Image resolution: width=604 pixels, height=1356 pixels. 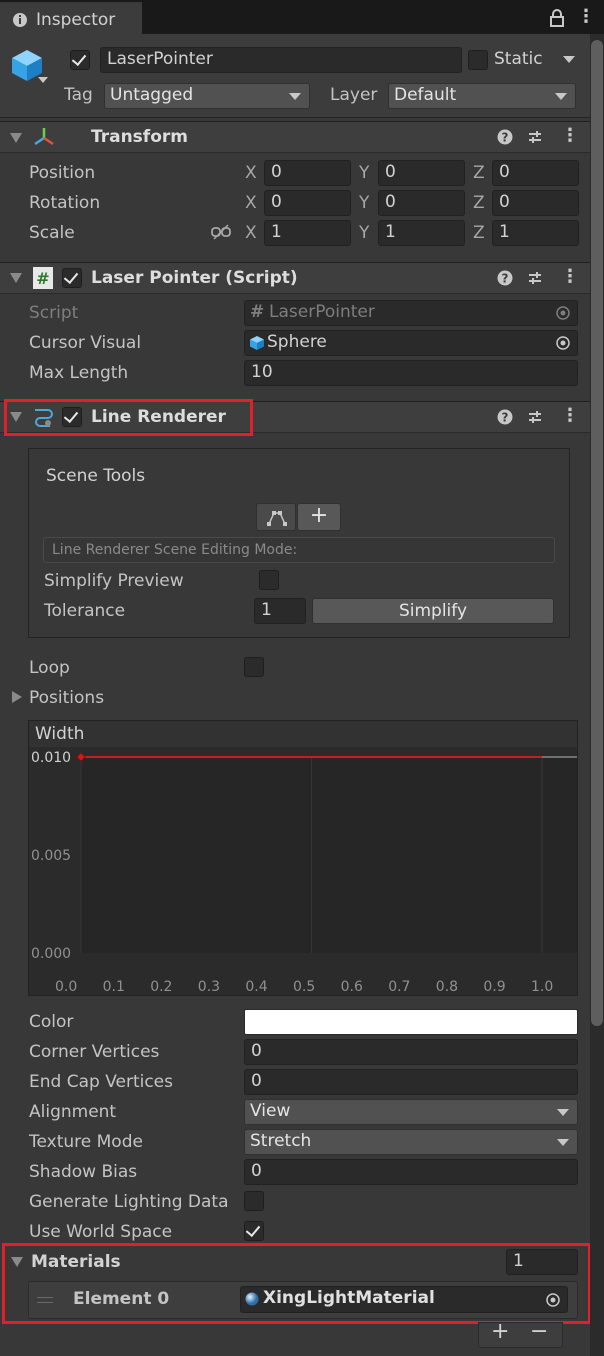 I want to click on materials-foldout-icon, so click(x=17, y=1262).